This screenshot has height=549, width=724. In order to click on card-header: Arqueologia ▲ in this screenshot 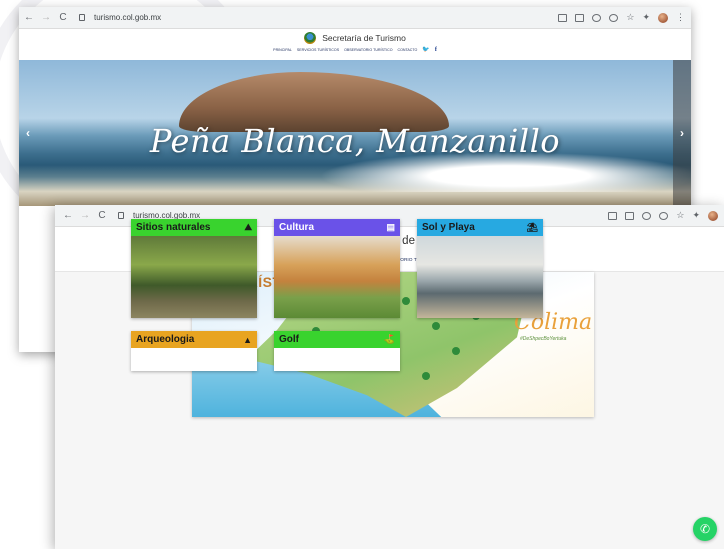, I will do `click(194, 339)`.